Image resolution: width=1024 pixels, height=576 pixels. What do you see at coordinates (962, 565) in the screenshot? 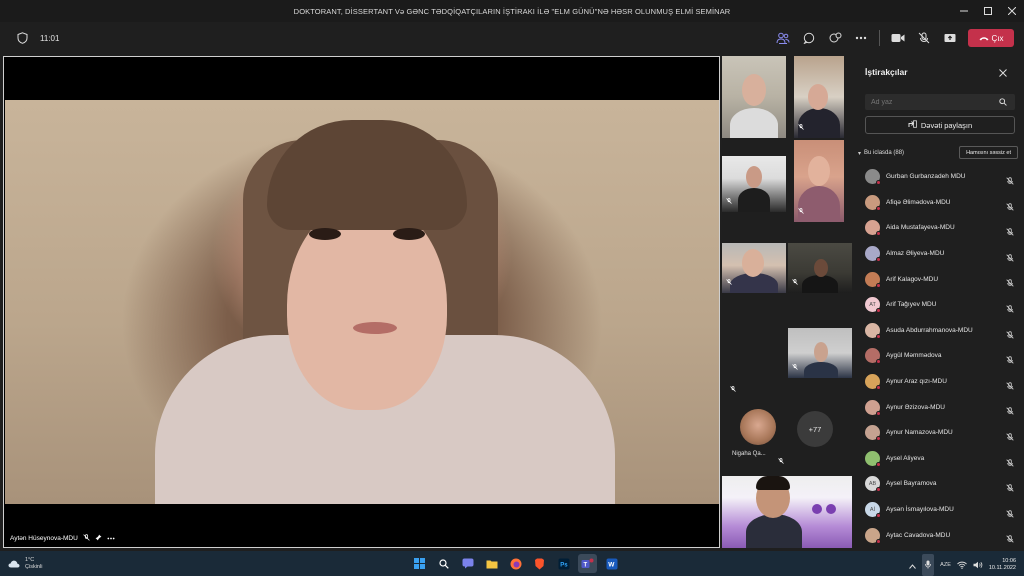
I see `wifi-icon` at bounding box center [962, 565].